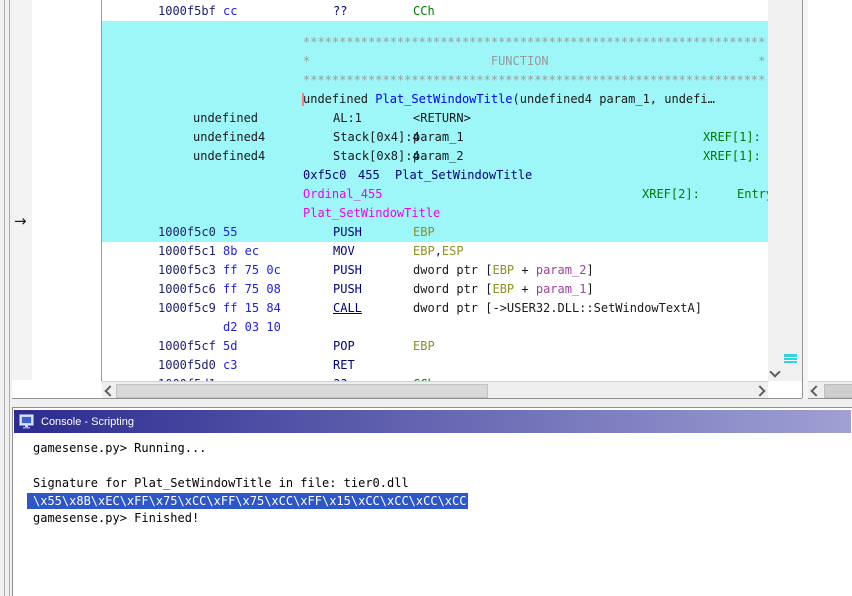 Image resolution: width=852 pixels, height=596 pixels. I want to click on listing-token: ,, so click(438, 251).